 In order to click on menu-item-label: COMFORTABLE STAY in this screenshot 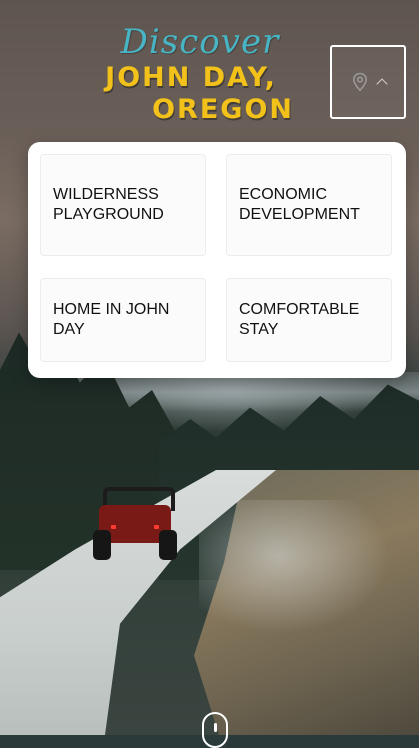, I will do `click(299, 319)`.